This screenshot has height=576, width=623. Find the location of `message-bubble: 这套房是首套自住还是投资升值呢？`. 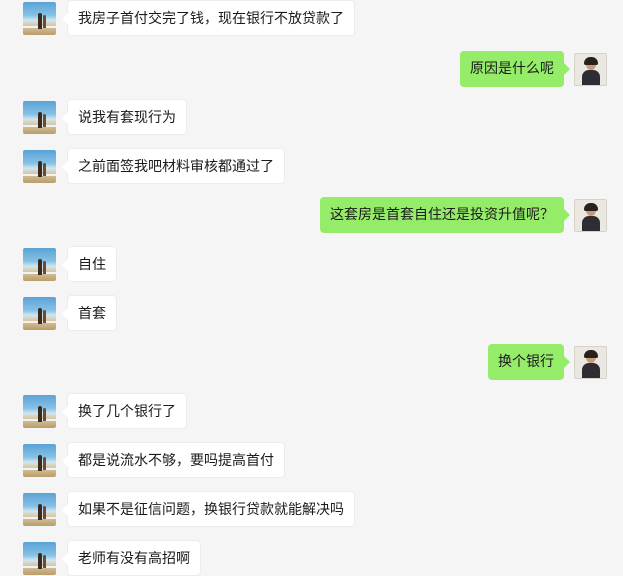

message-bubble: 这套房是首套自住还是投资升值呢？ is located at coordinates (445, 215).